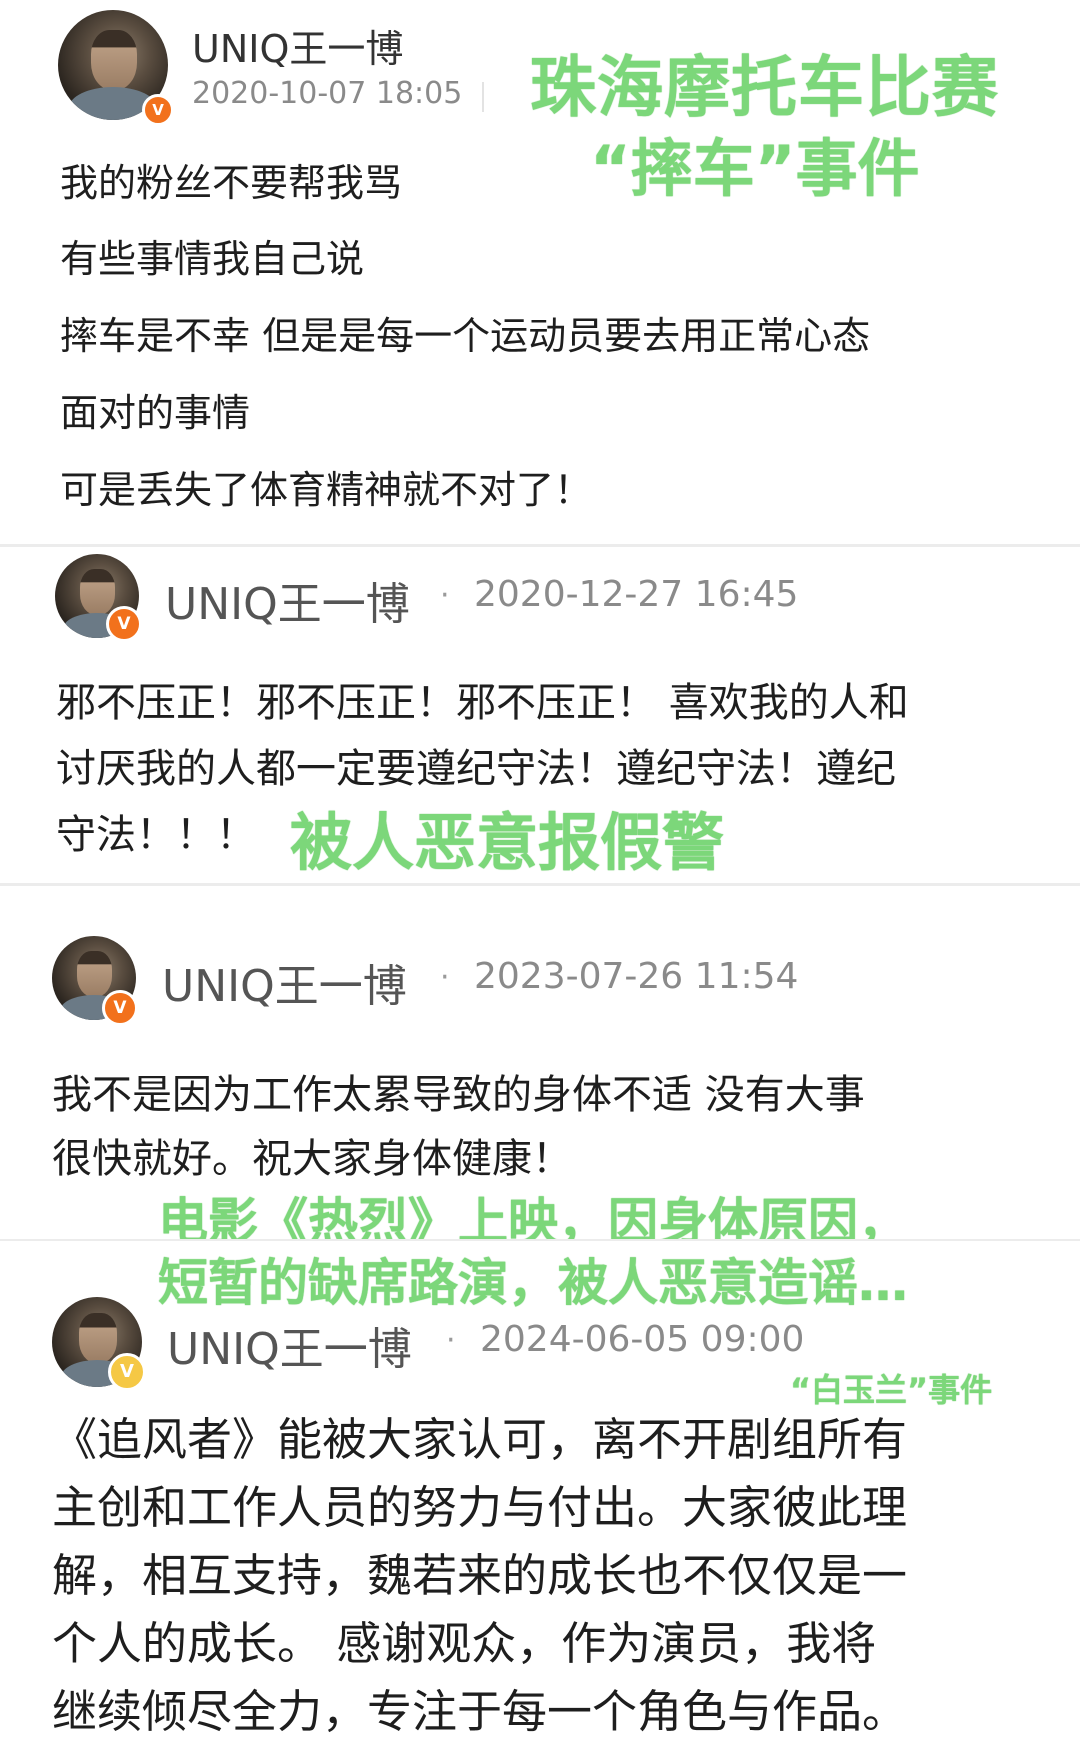 Image resolution: width=1080 pixels, height=1745 pixels. I want to click on post-timestamp: 2024-06-05 09:00, so click(642, 1339).